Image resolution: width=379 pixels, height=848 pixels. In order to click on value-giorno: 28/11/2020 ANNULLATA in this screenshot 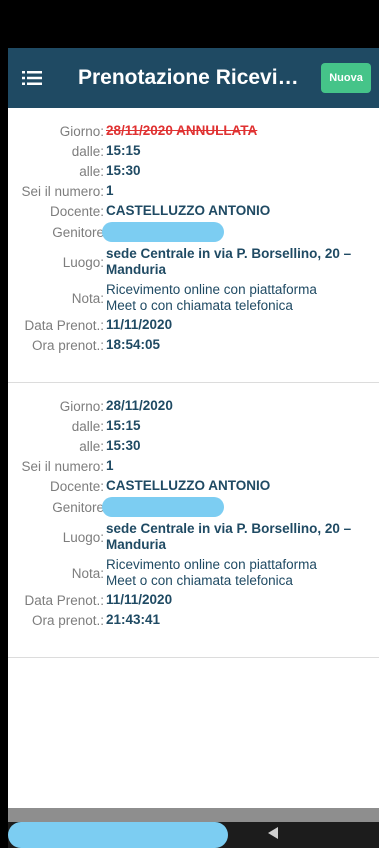, I will do `click(182, 130)`.